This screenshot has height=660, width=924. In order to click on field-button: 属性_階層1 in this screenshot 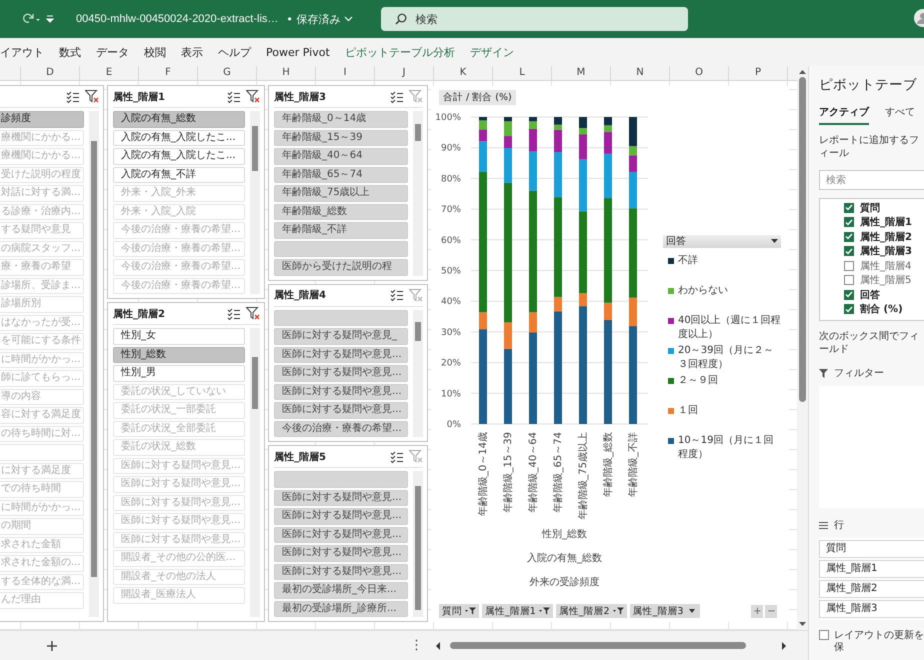, I will do `click(517, 611)`.